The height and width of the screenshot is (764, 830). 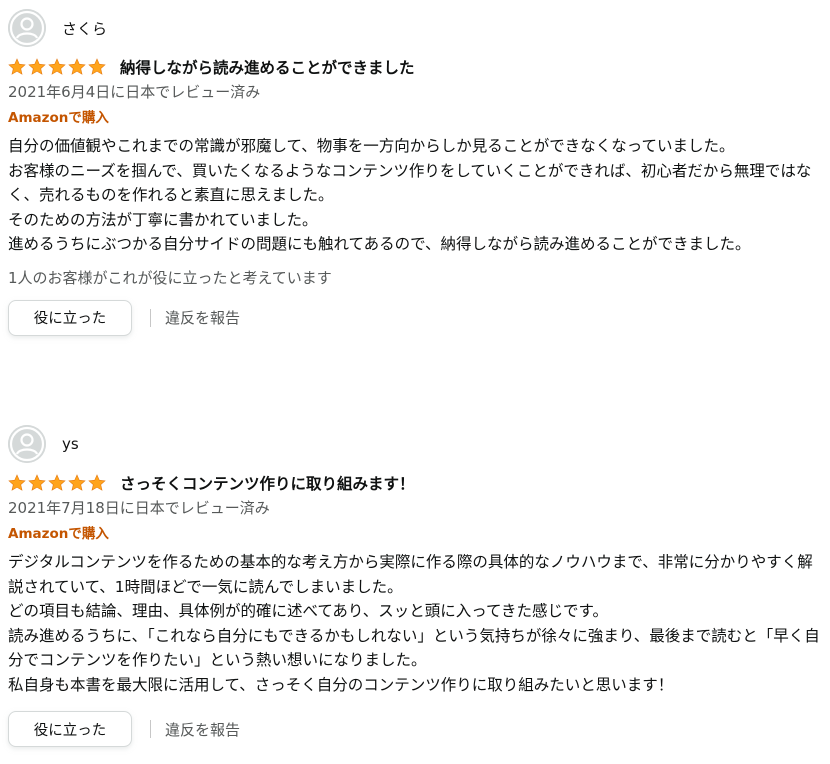 I want to click on reviewer-profile: ys, so click(x=416, y=444).